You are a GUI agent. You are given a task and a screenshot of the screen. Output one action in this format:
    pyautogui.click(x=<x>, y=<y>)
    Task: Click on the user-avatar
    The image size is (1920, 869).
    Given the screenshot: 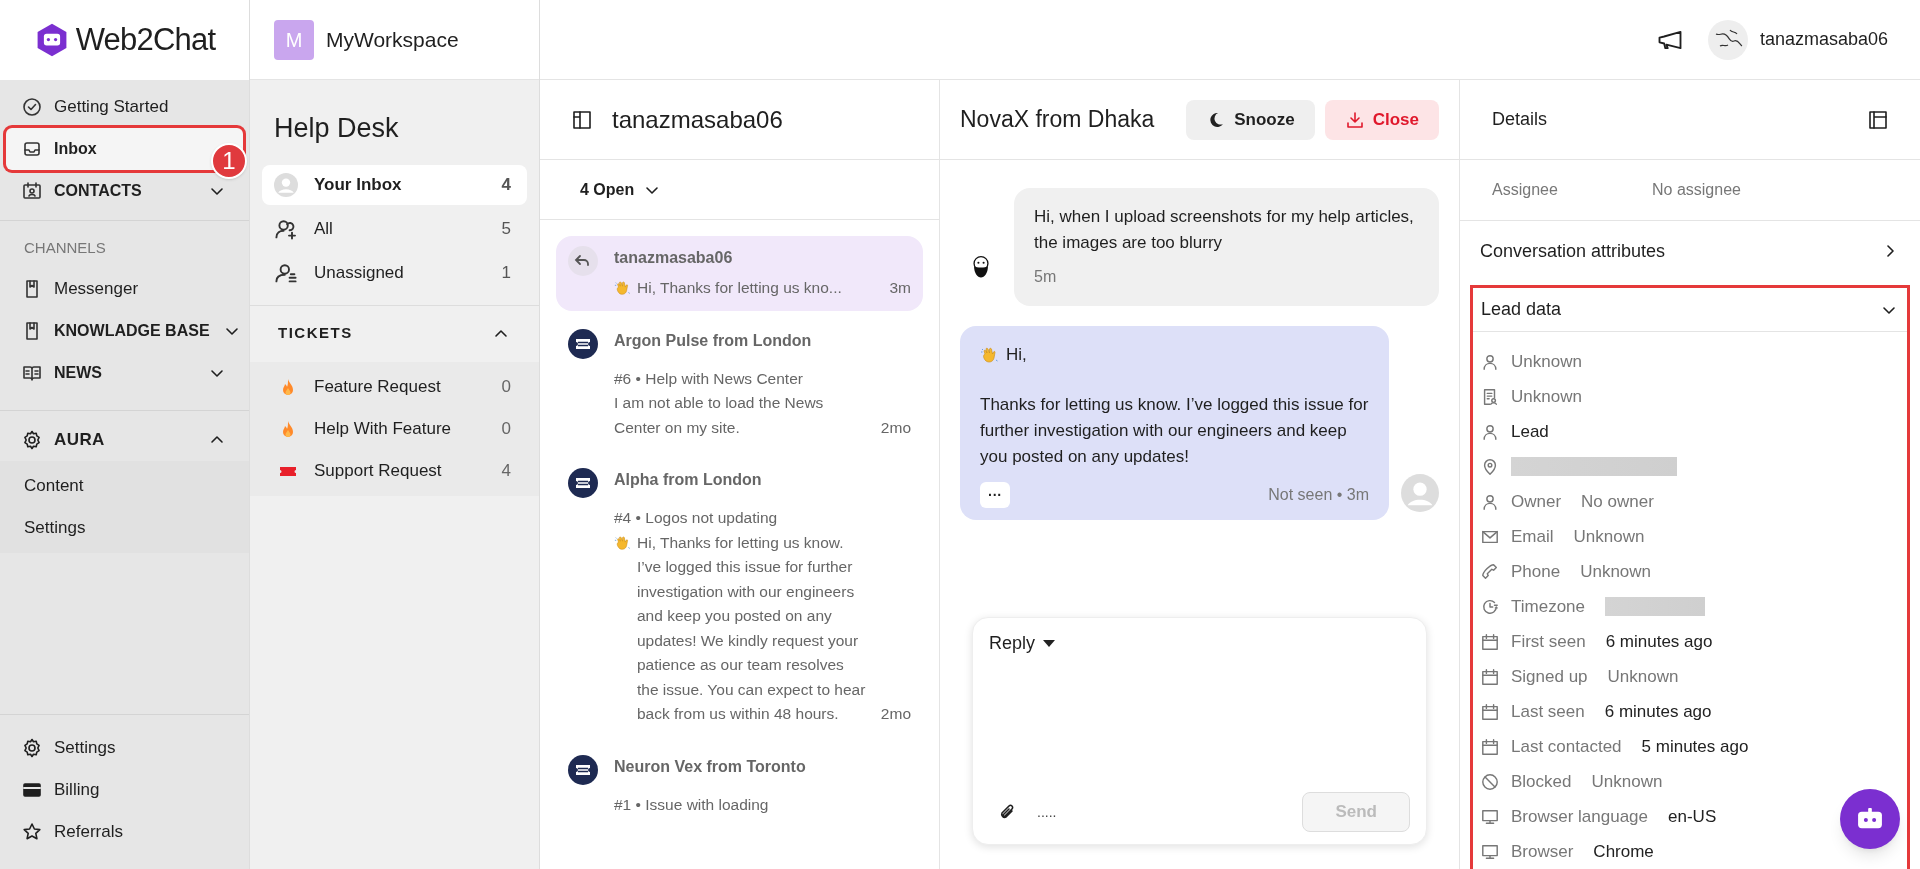 What is the action you would take?
    pyautogui.click(x=1727, y=39)
    